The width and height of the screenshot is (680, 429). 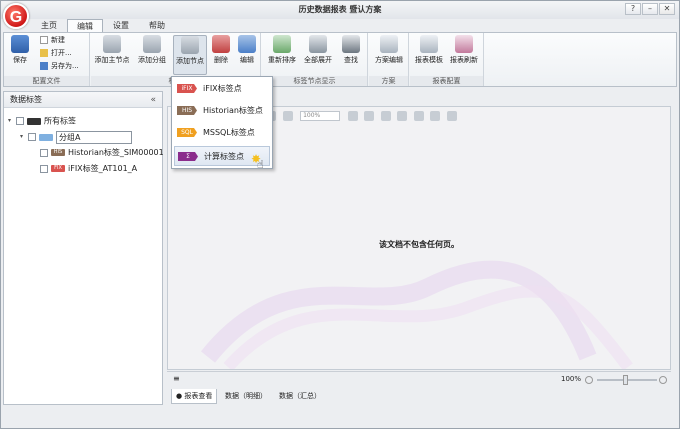 What do you see at coordinates (102, 153) in the screenshot?
I see `tree-item: HIS Historian标签_SIM00001` at bounding box center [102, 153].